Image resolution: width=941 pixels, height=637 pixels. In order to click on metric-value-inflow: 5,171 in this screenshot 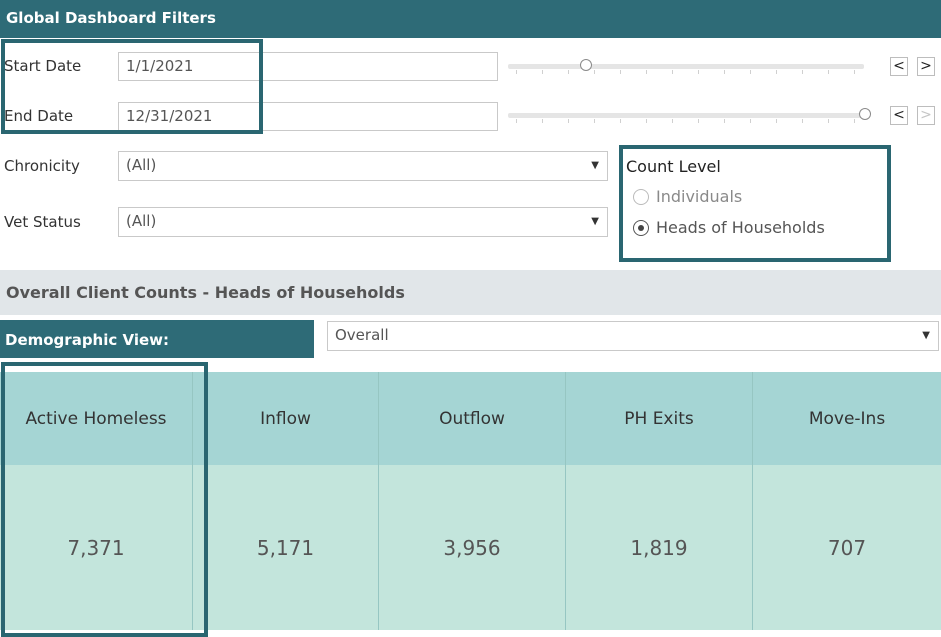, I will do `click(285, 547)`.